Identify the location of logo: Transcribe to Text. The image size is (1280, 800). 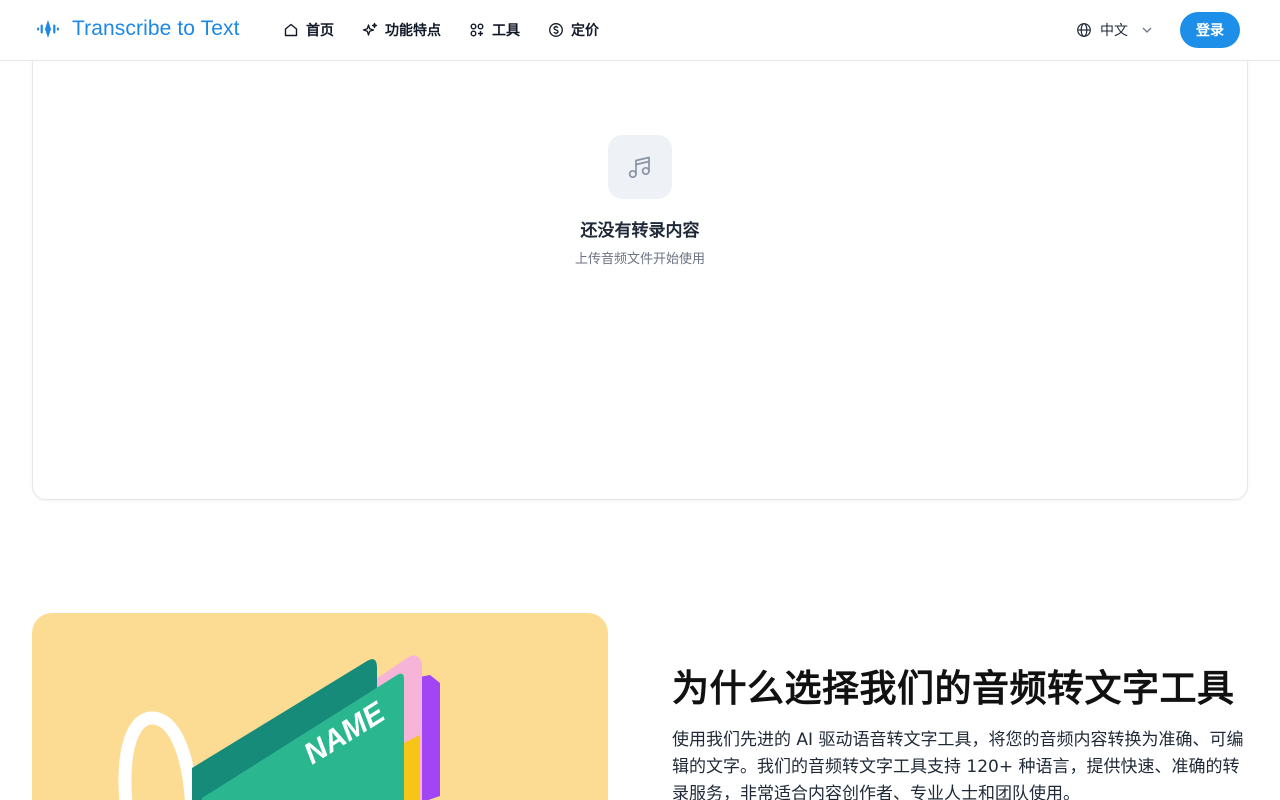
(138, 29).